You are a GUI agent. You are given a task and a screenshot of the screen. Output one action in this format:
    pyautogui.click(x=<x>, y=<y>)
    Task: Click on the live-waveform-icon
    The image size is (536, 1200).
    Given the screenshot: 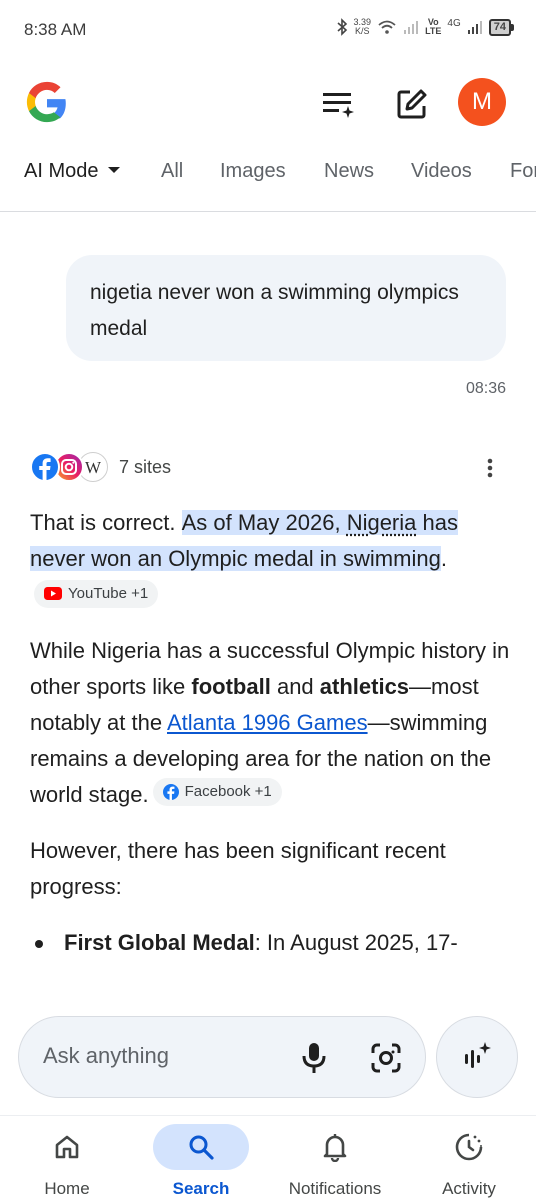 What is the action you would take?
    pyautogui.click(x=478, y=1055)
    